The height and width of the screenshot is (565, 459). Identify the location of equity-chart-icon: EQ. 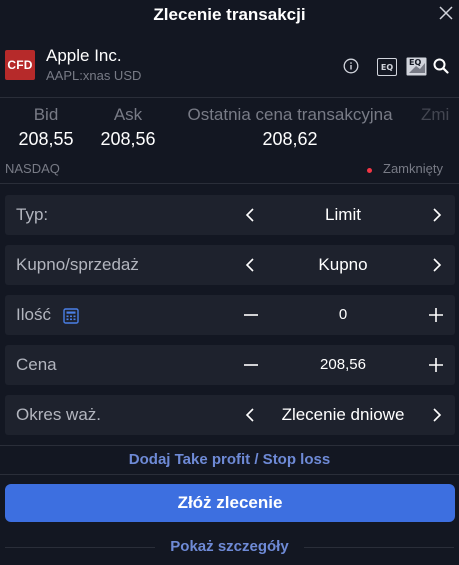
(417, 67).